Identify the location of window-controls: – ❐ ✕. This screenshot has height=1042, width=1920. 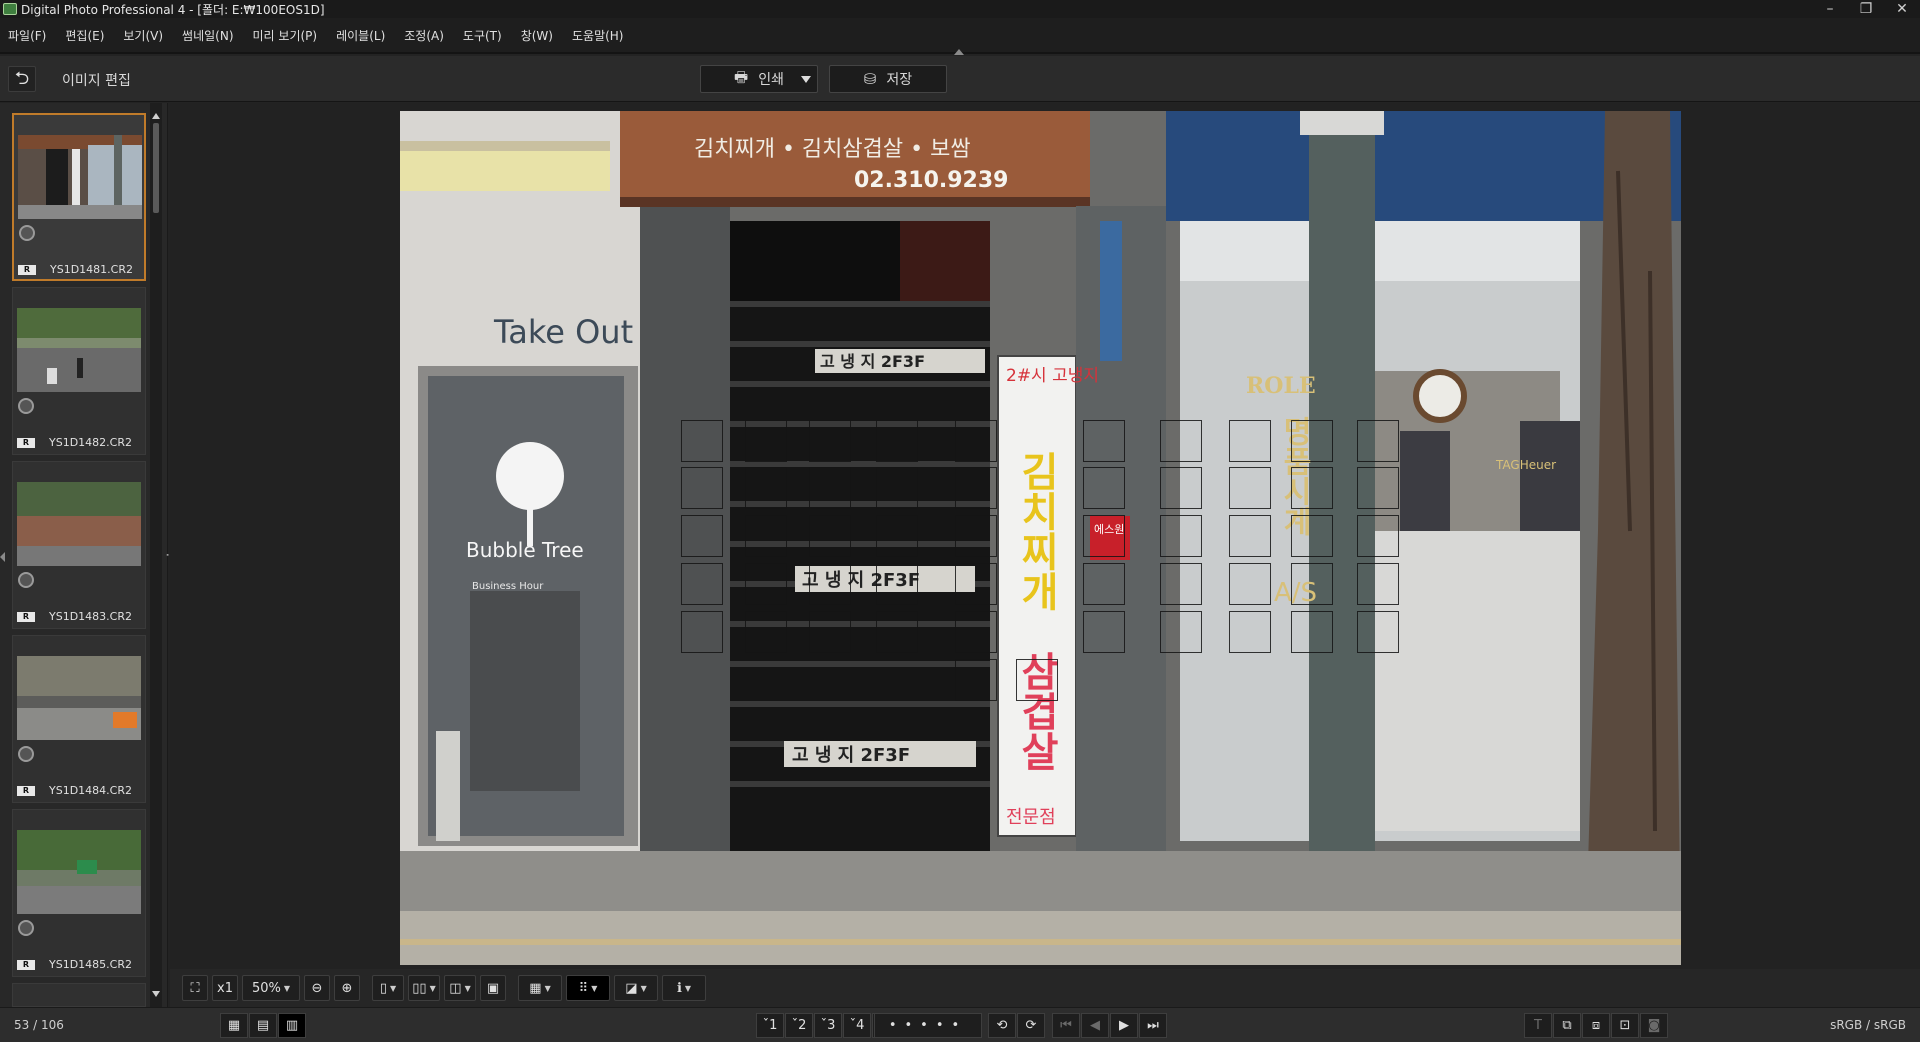
(1866, 9).